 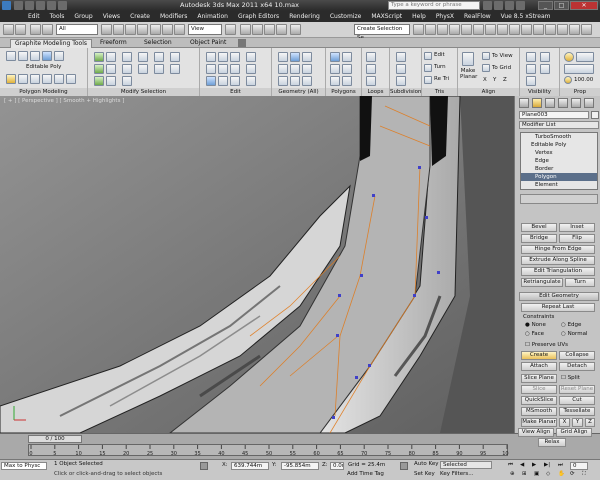 I want to click on move-icon, so click(x=155, y=29).